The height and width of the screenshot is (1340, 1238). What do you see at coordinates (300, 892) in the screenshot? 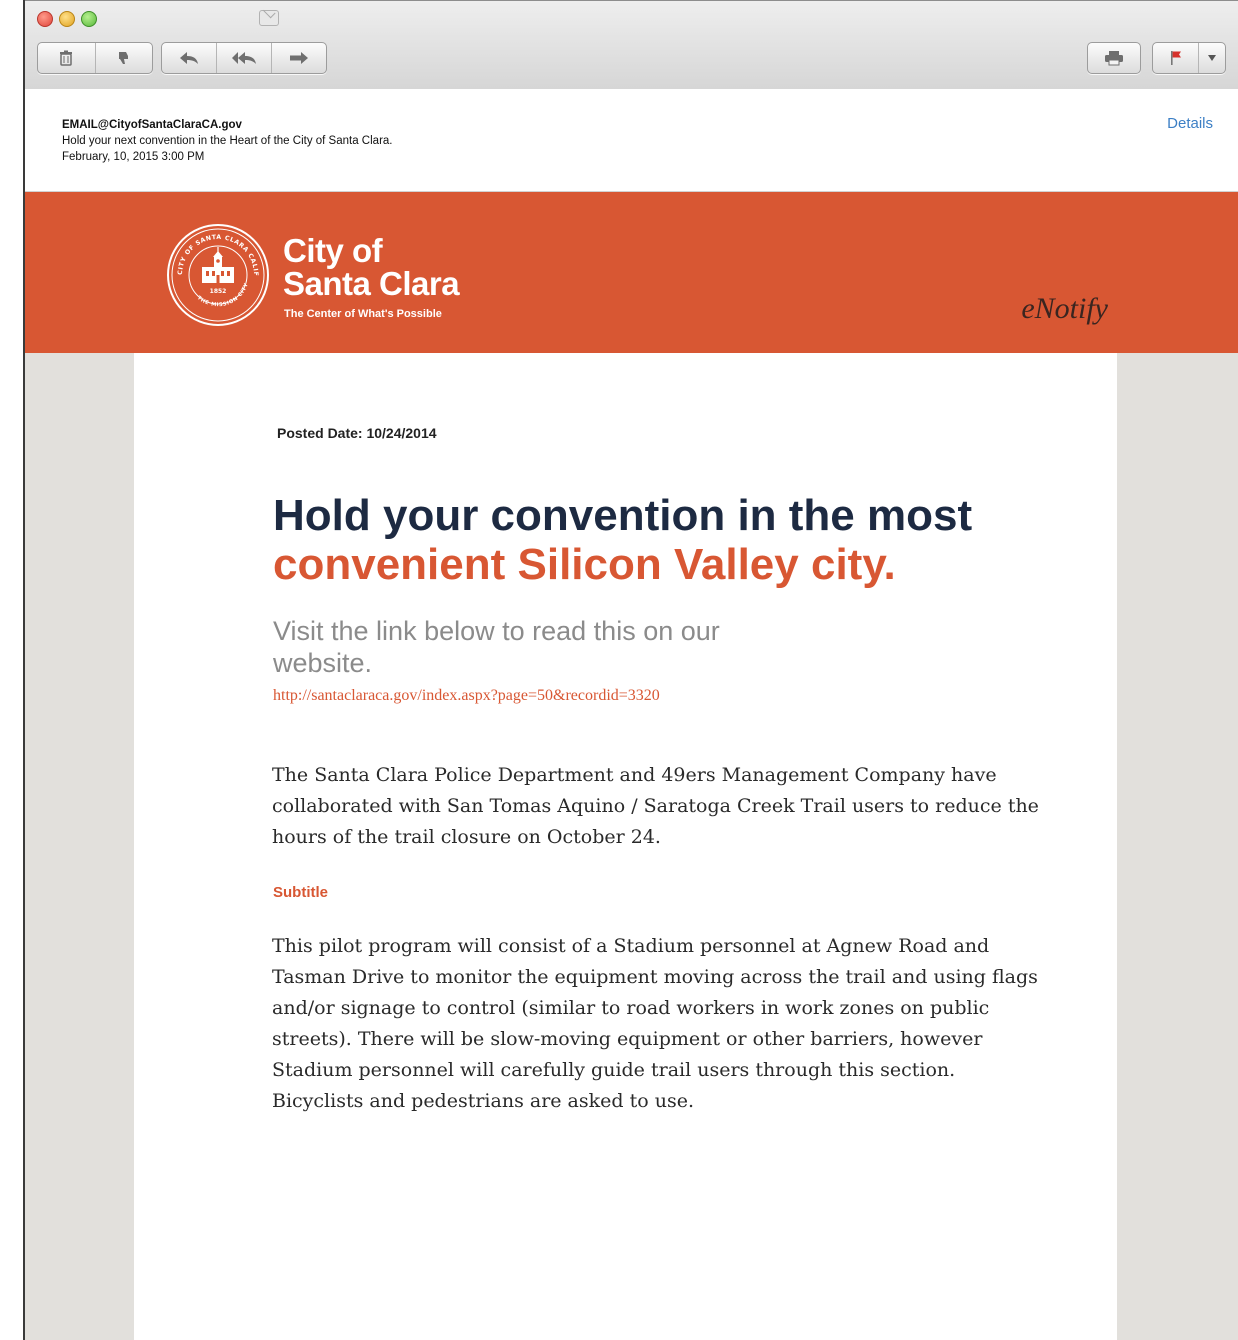
I see `section-subtitle: Subtitle` at bounding box center [300, 892].